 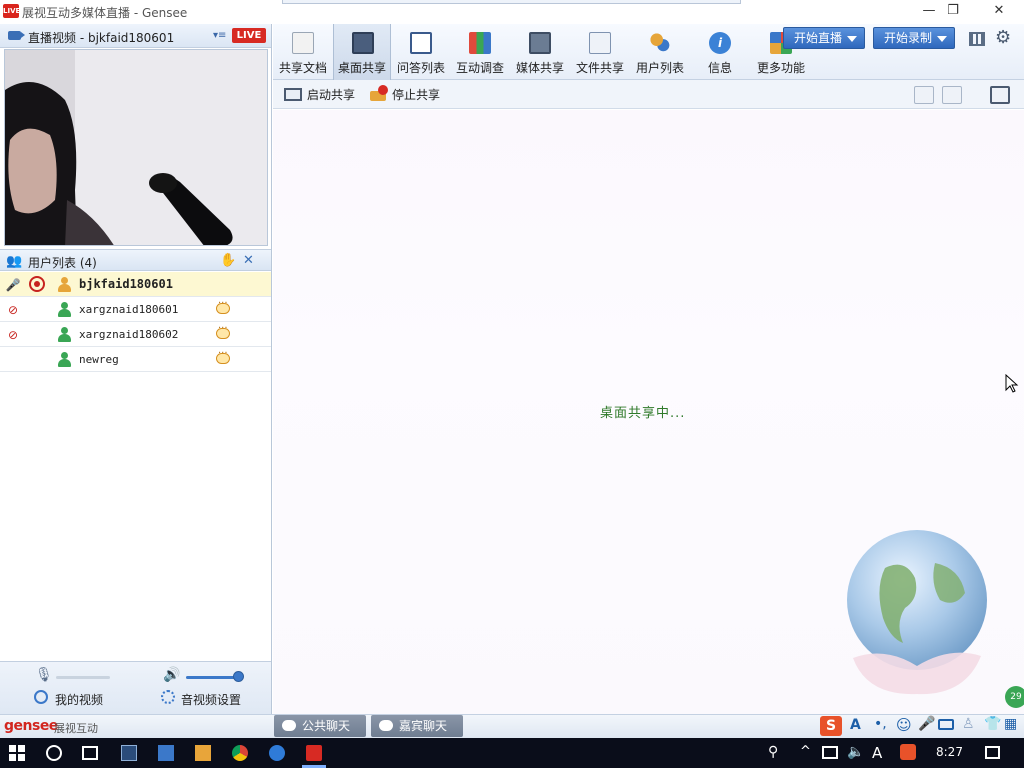 I want to click on windows-start-icon, so click(x=17, y=753).